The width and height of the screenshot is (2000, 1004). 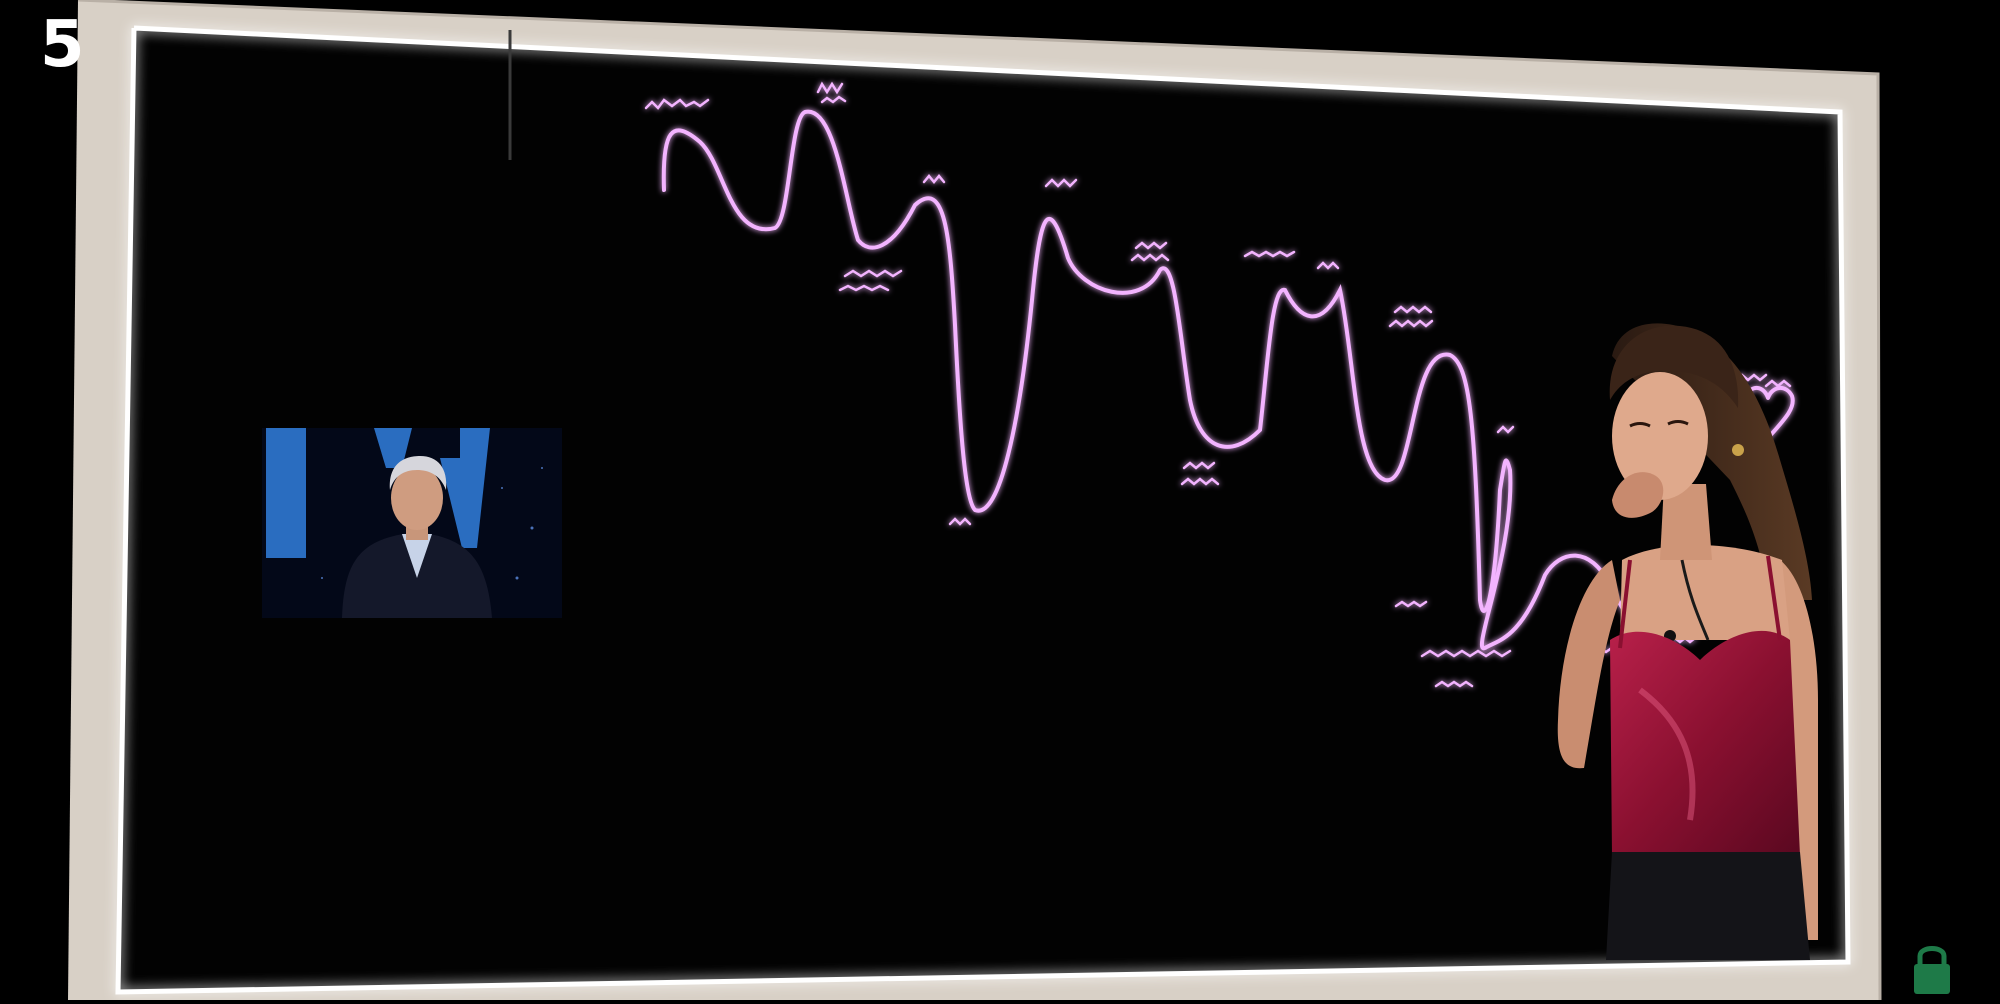 What do you see at coordinates (62, 45) in the screenshot?
I see `channel-logo-text: 5` at bounding box center [62, 45].